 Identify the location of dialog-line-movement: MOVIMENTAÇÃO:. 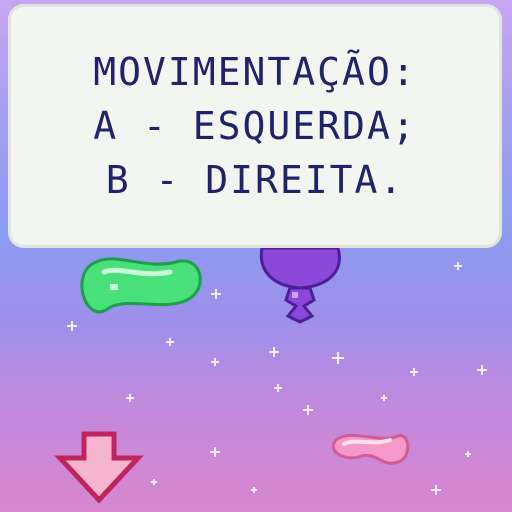
(255, 72).